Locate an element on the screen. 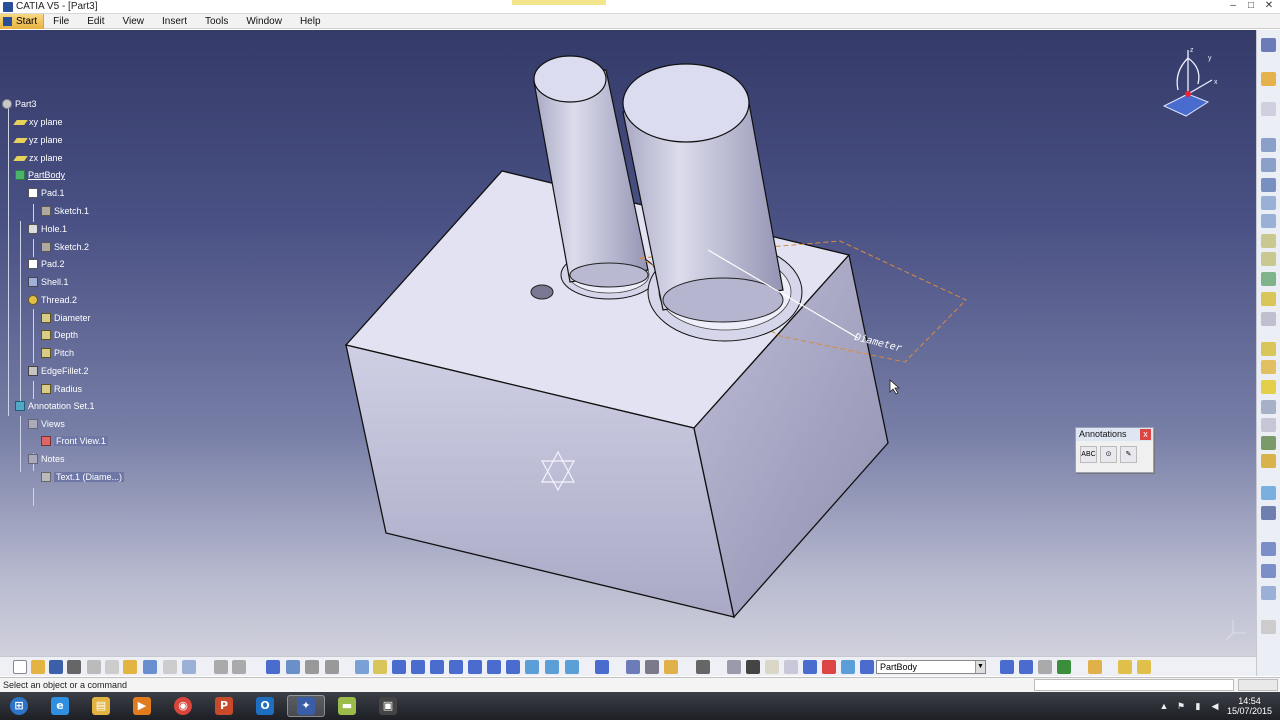  taskbar-other: ▣ is located at coordinates (388, 706).